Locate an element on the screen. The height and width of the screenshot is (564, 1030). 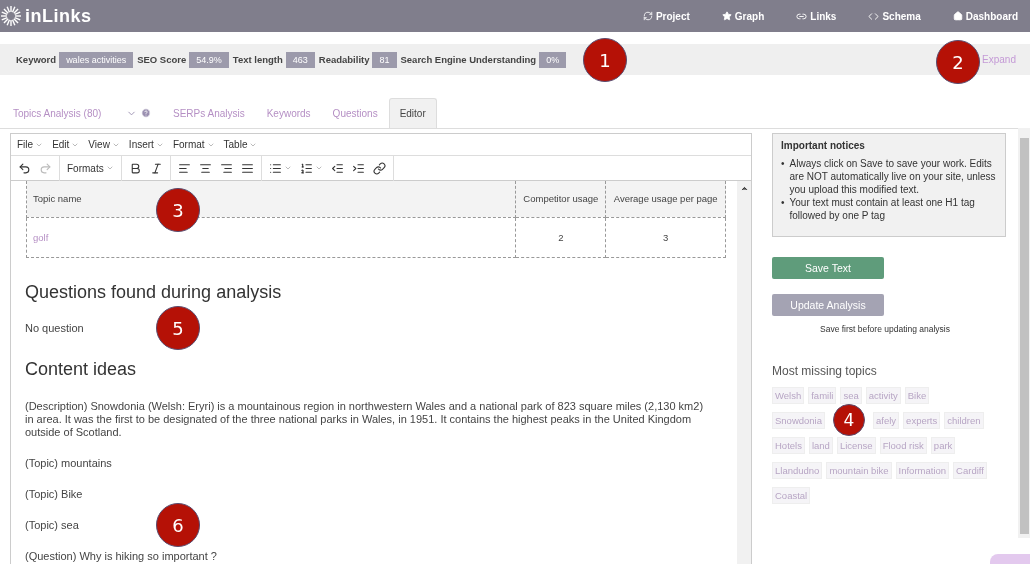
update-button: Update Analysis is located at coordinates (828, 305).